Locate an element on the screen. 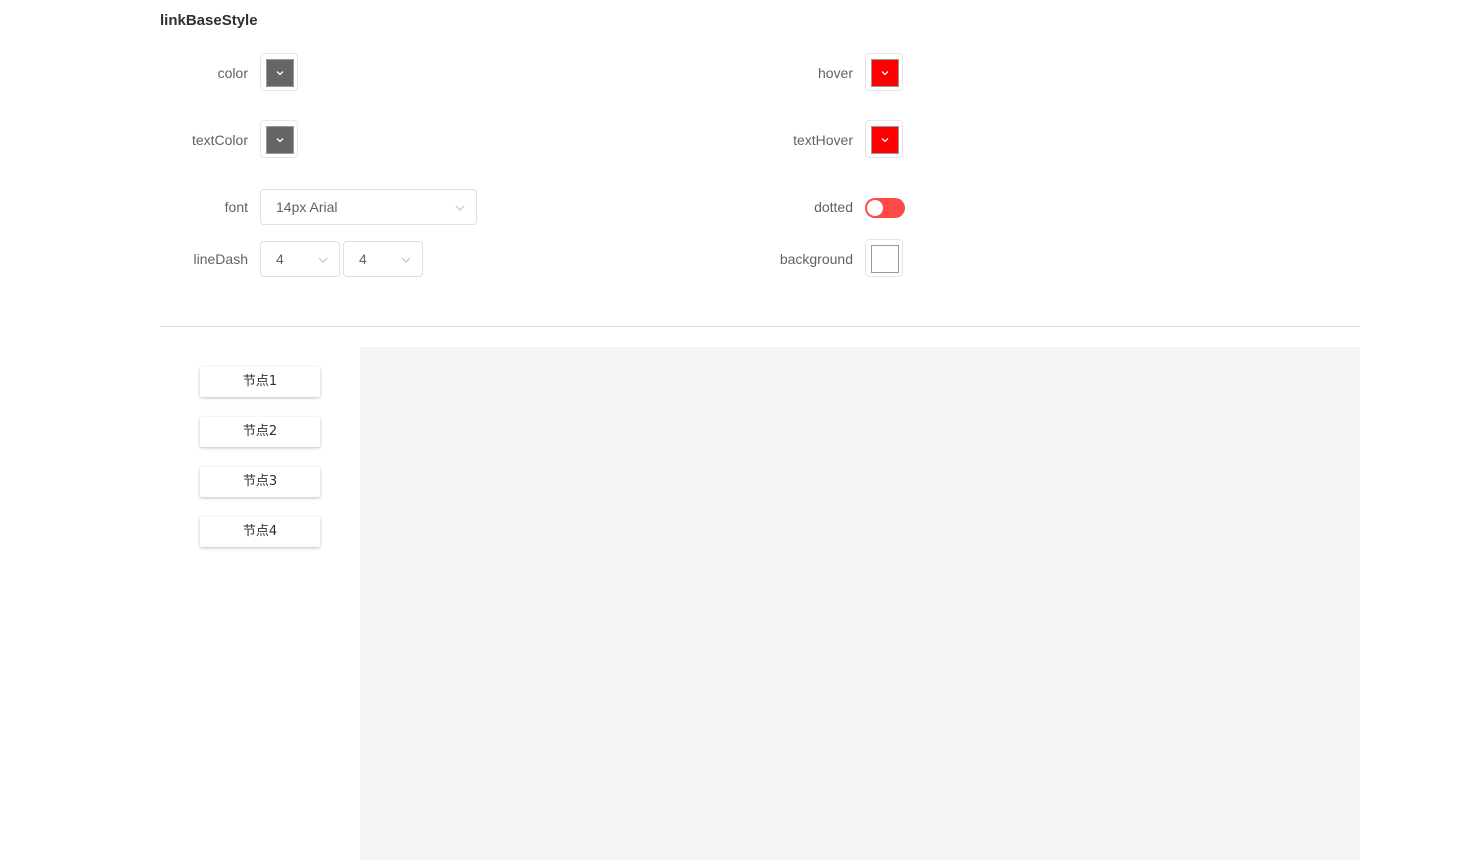 Image resolution: width=1464 pixels, height=860 pixels. text-hover-swatch is located at coordinates (885, 140).